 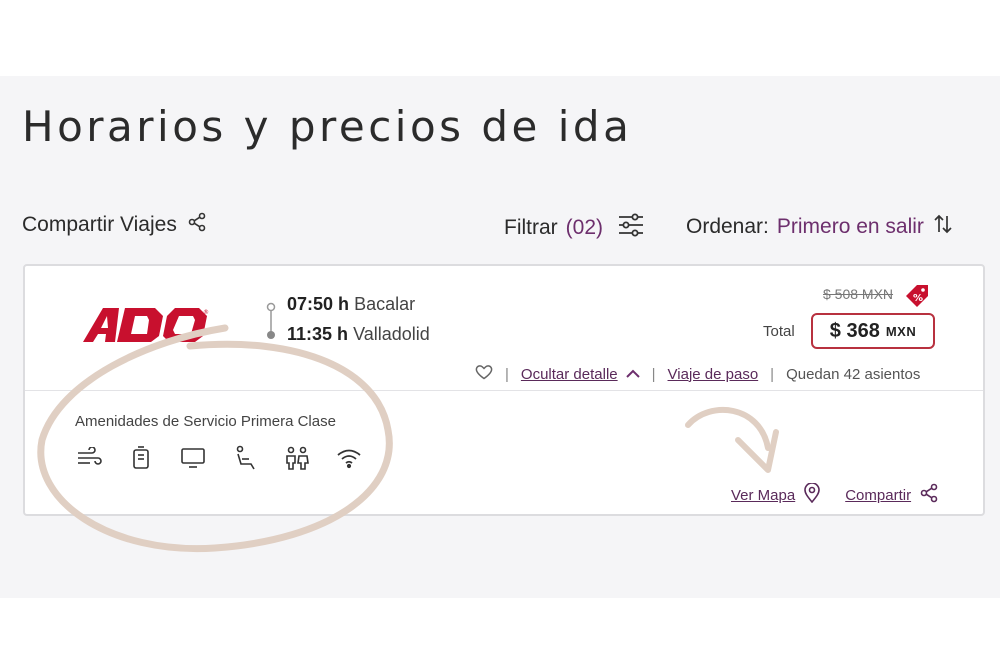 I want to click on share-trips-button: Compartir Viajes, so click(x=114, y=225).